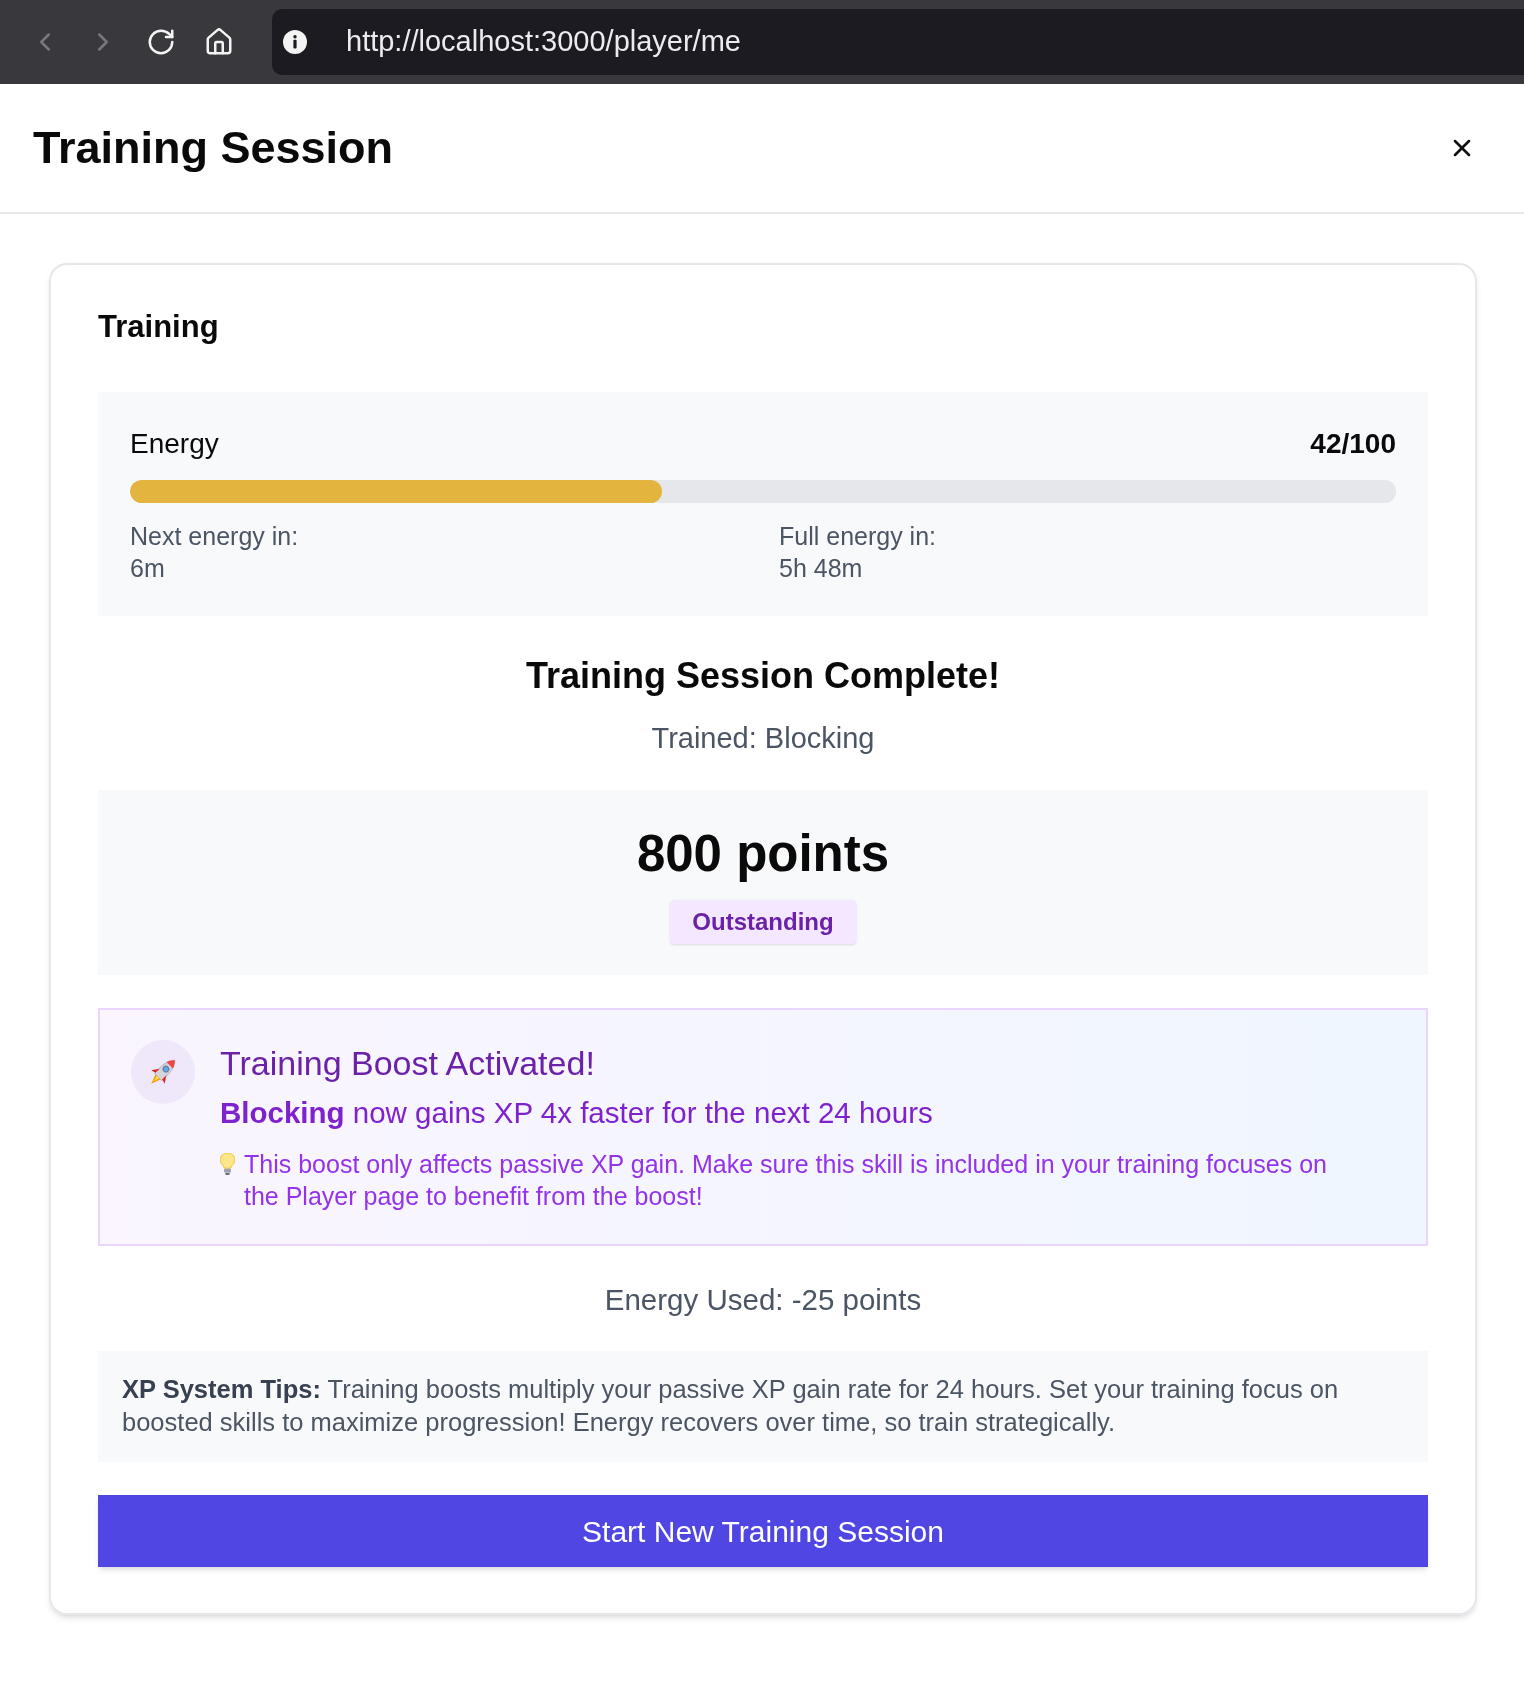  What do you see at coordinates (174, 444) in the screenshot?
I see `energy-label: Energy` at bounding box center [174, 444].